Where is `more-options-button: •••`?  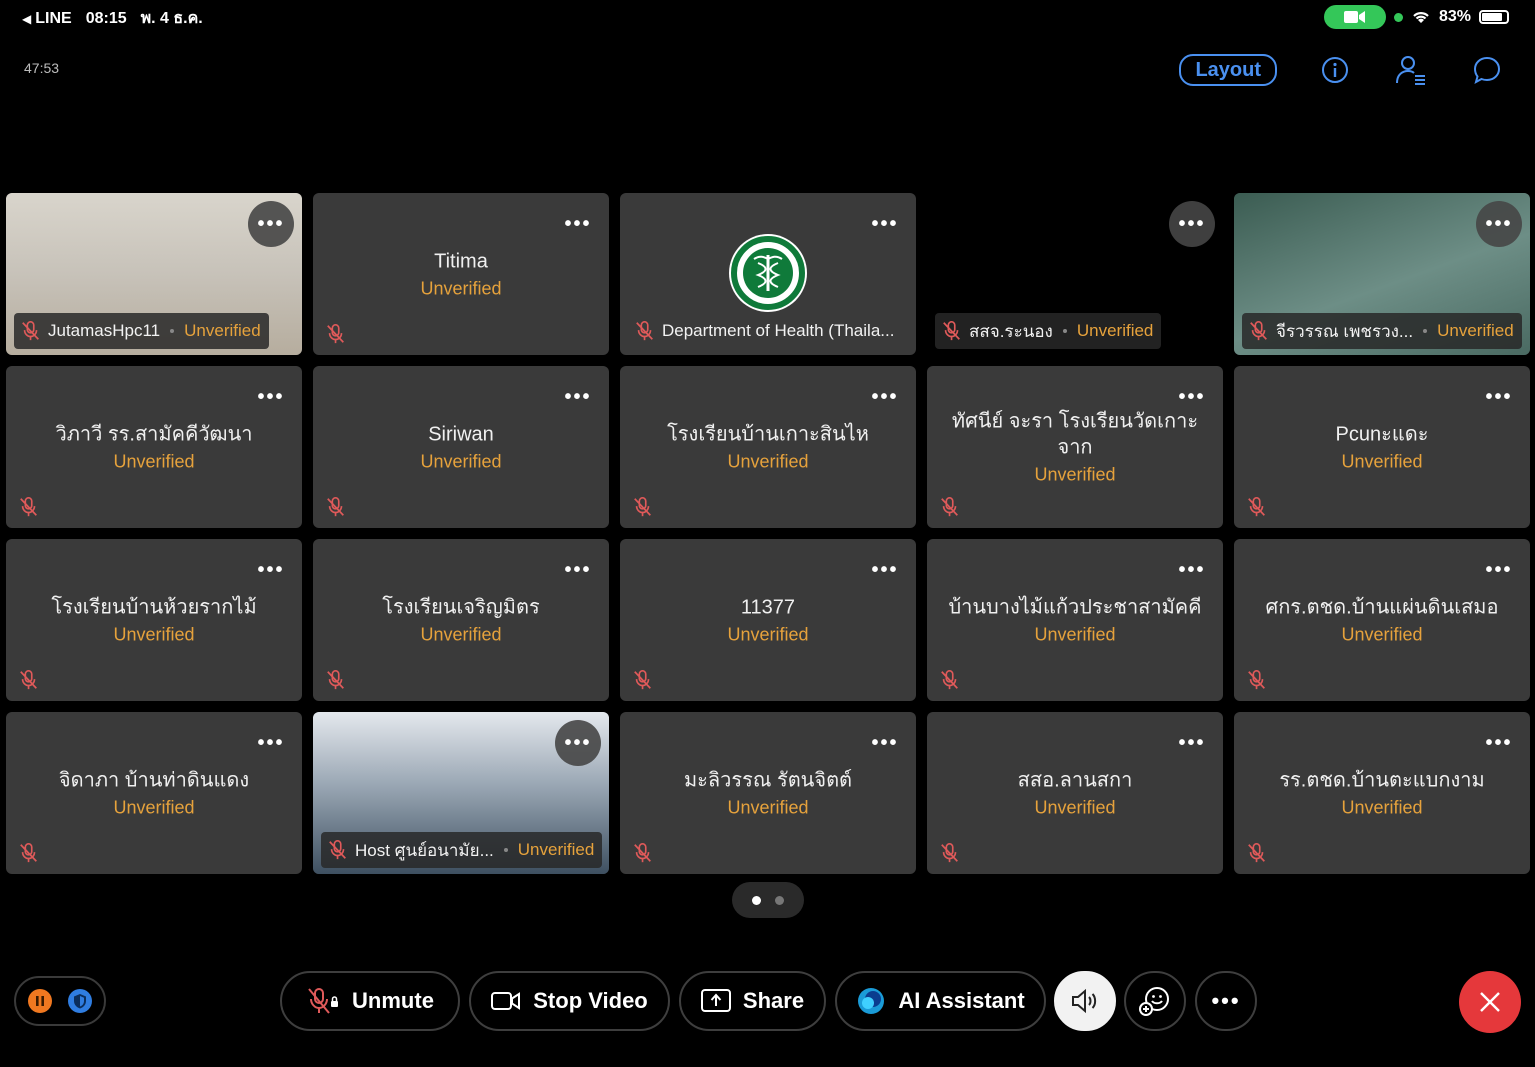
more-options-button: ••• is located at coordinates (1226, 1001).